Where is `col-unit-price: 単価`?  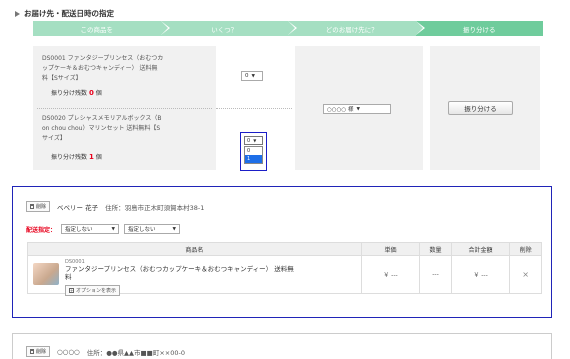
col-unit-price: 単価 is located at coordinates (390, 249).